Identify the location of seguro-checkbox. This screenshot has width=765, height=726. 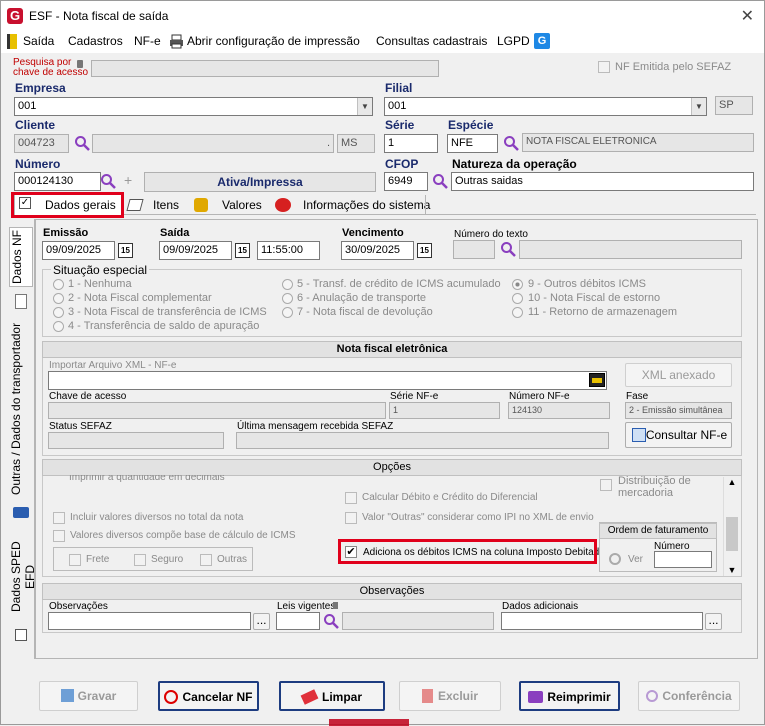
(140, 560).